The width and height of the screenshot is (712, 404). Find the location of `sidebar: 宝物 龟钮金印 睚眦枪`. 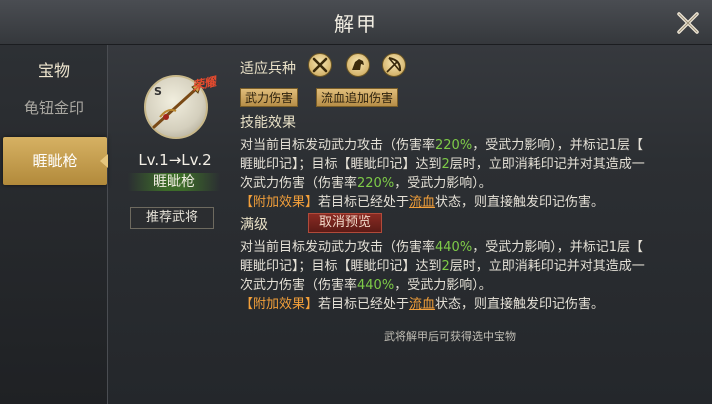

sidebar: 宝物 龟钮金印 睚眦枪 is located at coordinates (54, 224).